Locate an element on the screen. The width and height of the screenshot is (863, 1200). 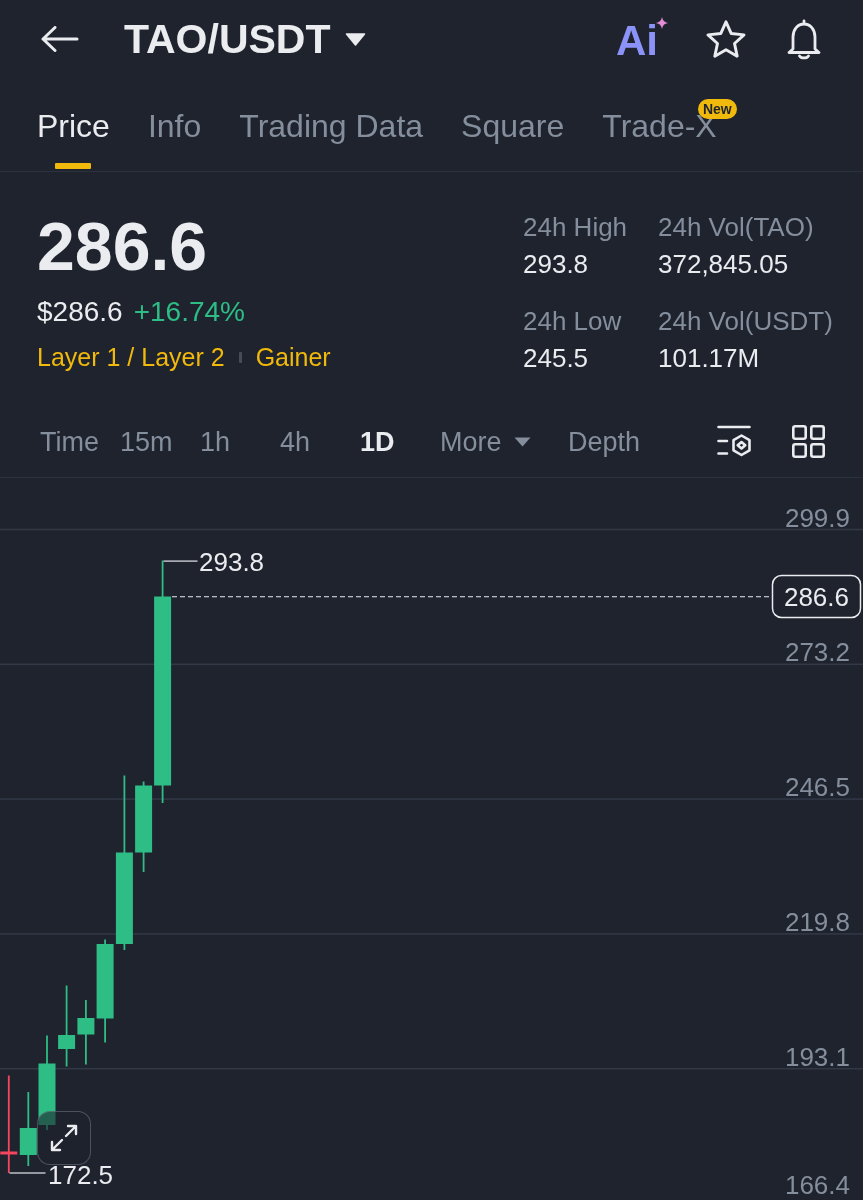
high-price-leader is located at coordinates (180, 561).